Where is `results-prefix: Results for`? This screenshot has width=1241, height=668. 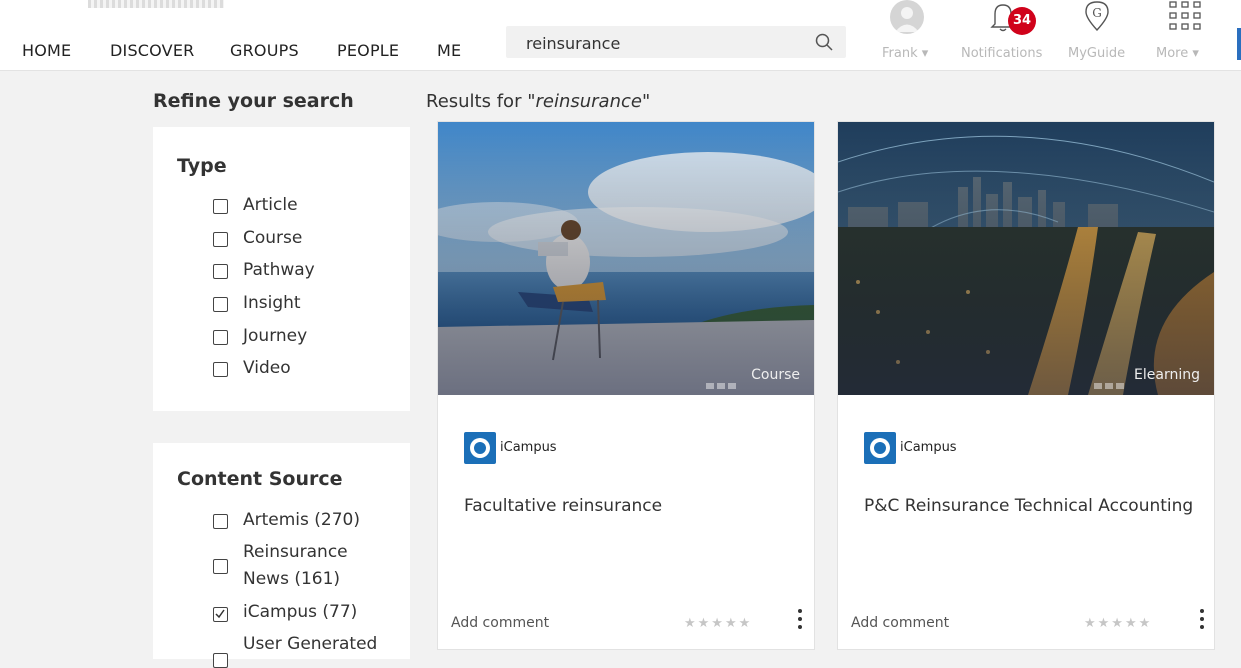 results-prefix: Results for is located at coordinates (477, 101).